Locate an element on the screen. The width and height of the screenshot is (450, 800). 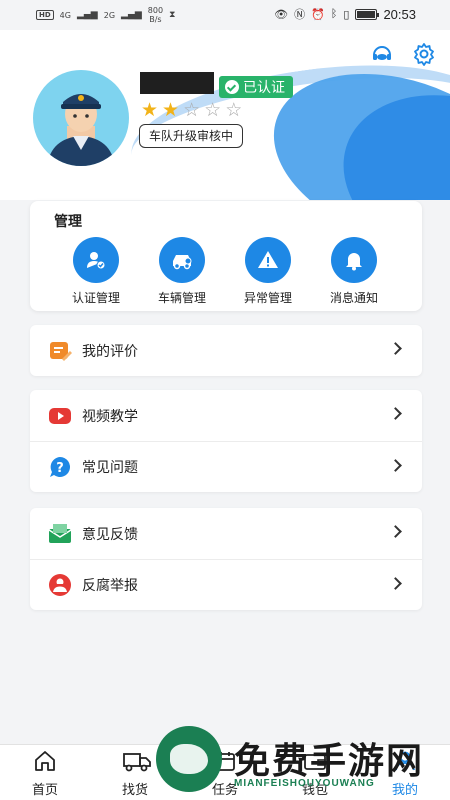
menu-item-anticorruption-report: 反腐举报 is located at coordinates (226, 584).